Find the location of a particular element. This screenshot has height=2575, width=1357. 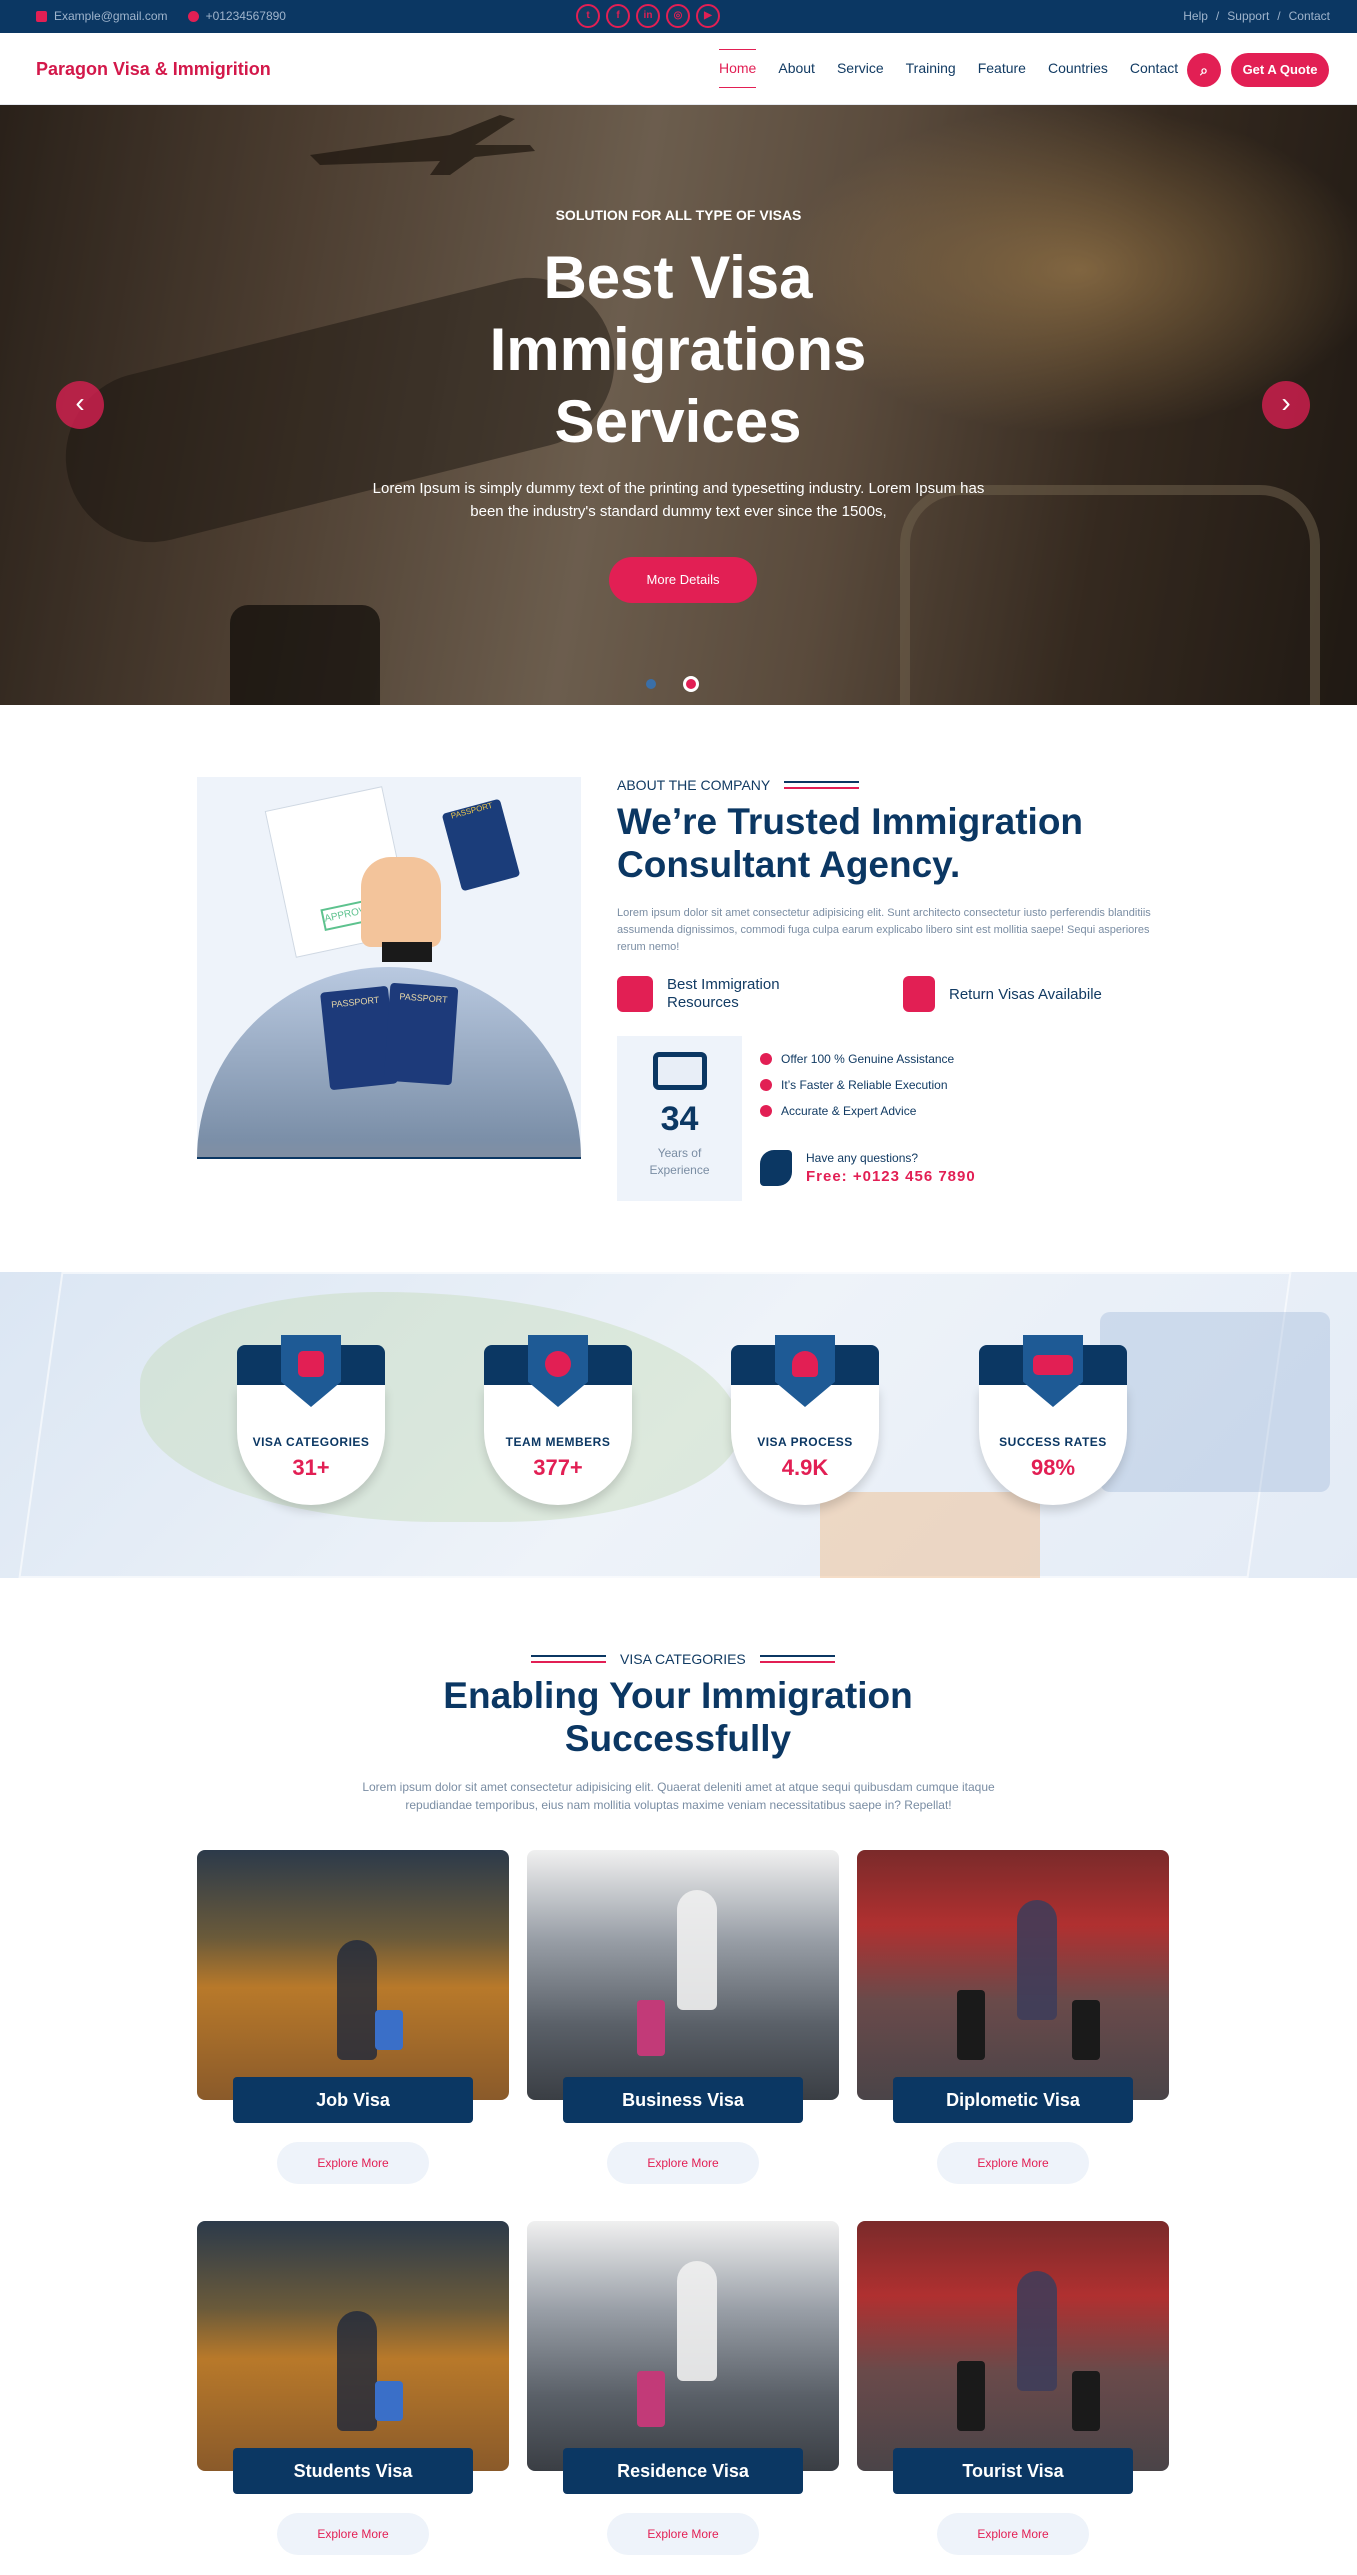

nav-training: Training is located at coordinates (931, 68).